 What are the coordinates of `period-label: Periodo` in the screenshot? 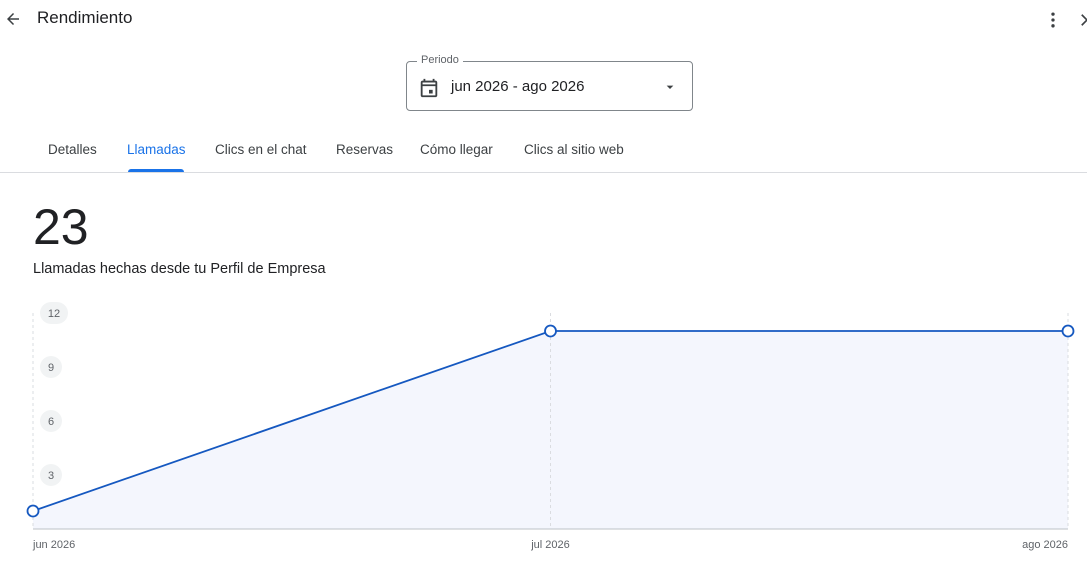 It's located at (440, 60).